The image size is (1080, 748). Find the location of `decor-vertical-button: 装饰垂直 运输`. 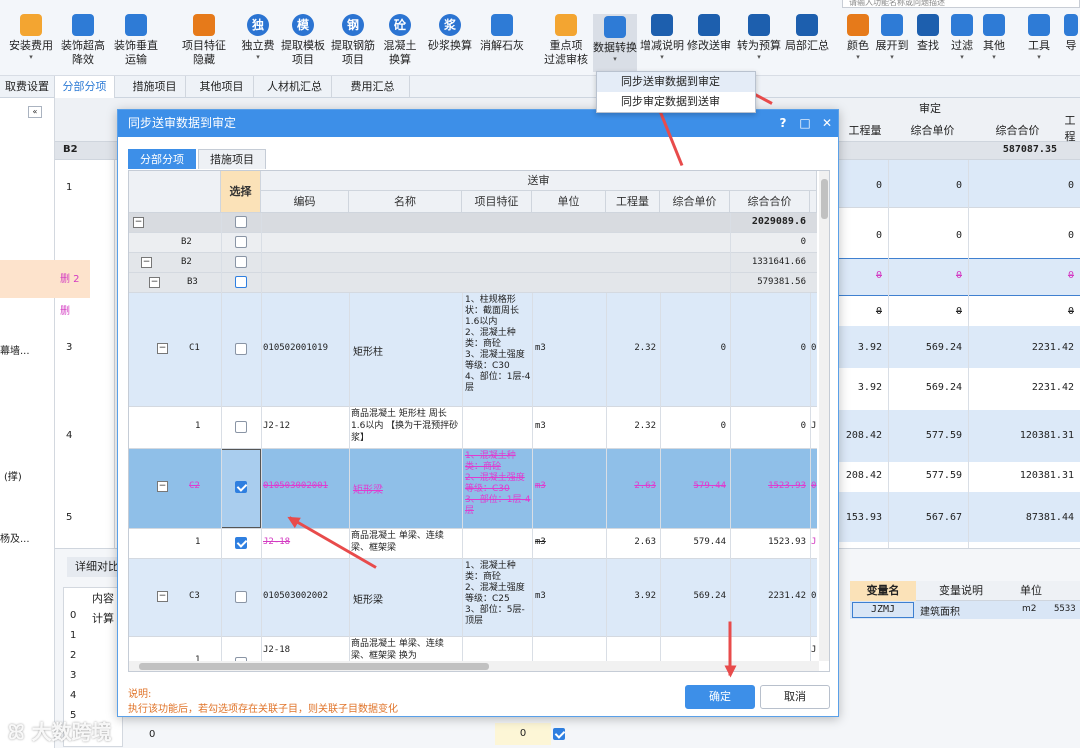

decor-vertical-button: 装饰垂直 运输 is located at coordinates (136, 41).